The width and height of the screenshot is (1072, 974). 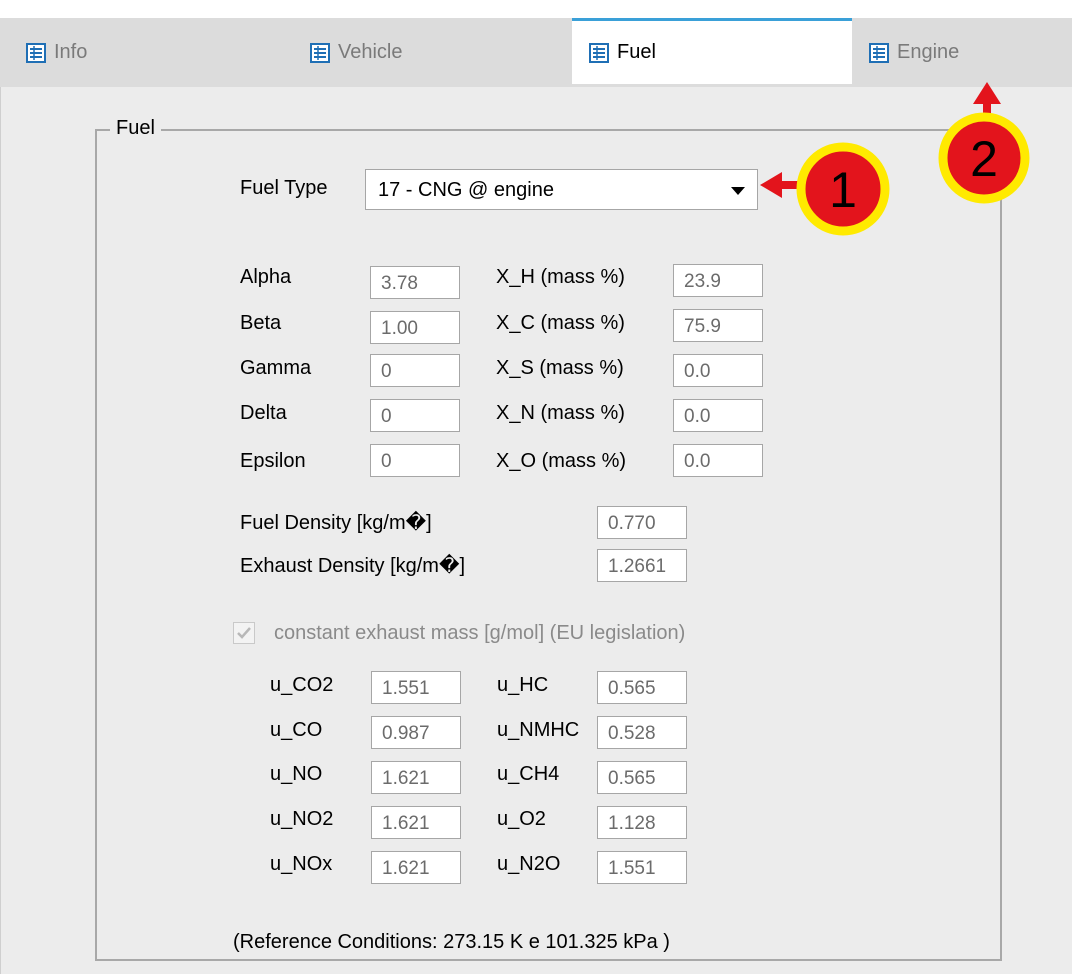 I want to click on x-c-field: 75.9, so click(x=718, y=325).